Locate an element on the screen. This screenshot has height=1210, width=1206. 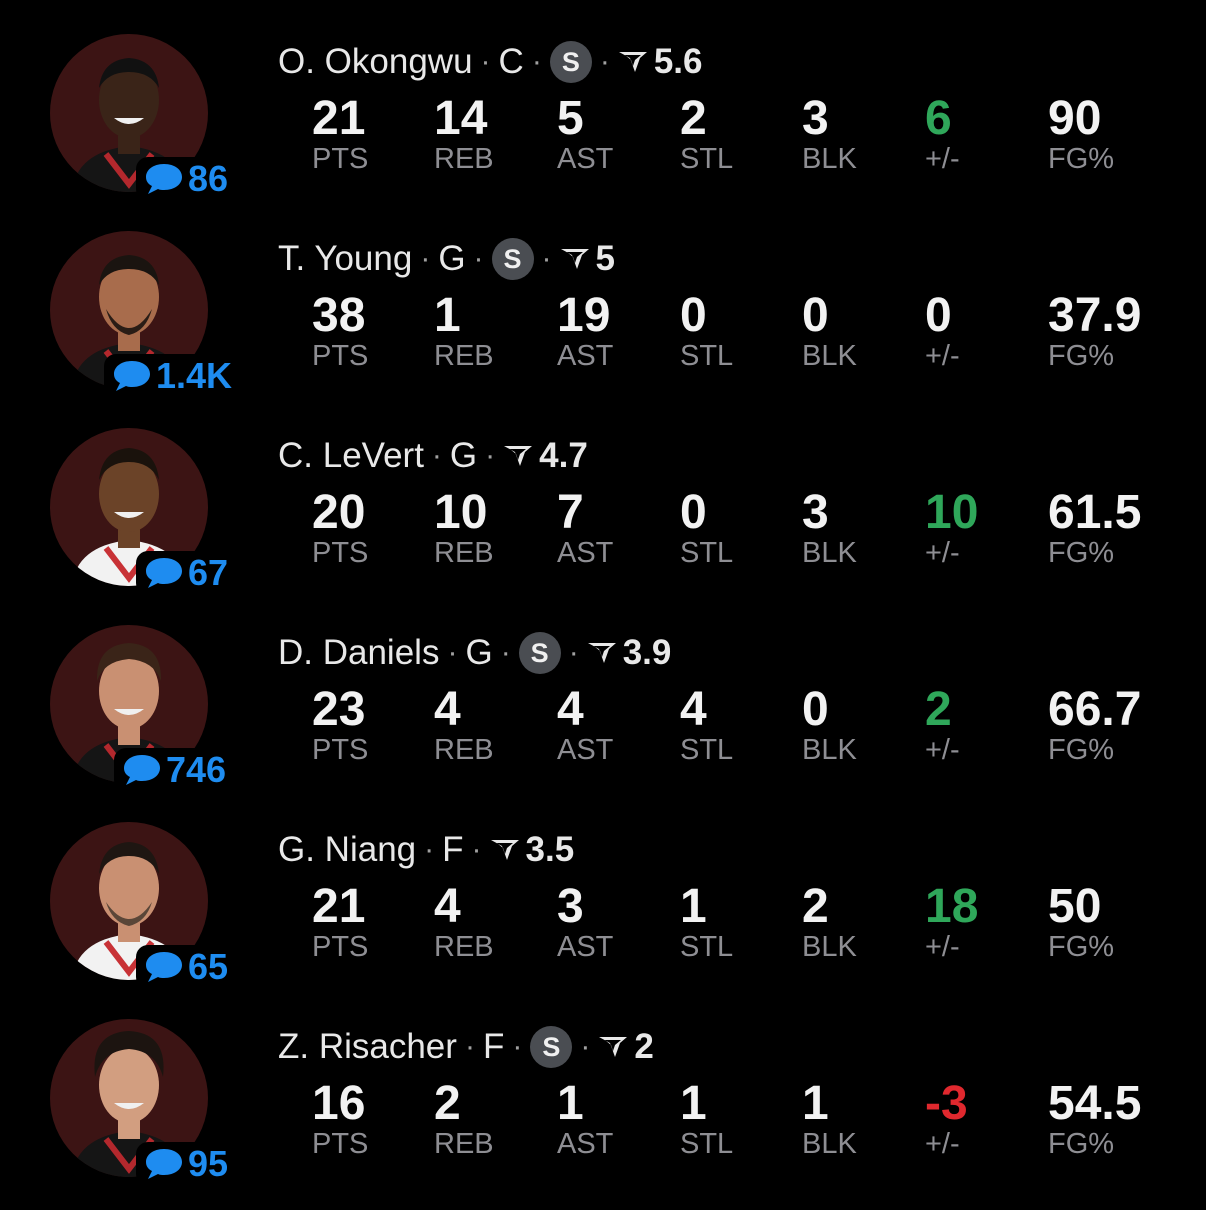
stat-plus-minus: 2 +/- is located at coordinates (942, 723).